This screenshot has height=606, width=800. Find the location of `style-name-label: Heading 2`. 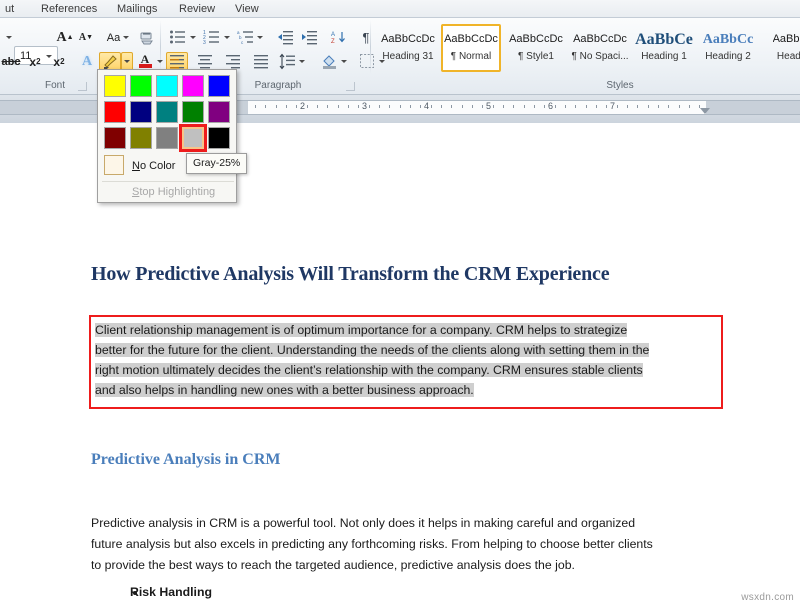

style-name-label: Heading 2 is located at coordinates (728, 56).